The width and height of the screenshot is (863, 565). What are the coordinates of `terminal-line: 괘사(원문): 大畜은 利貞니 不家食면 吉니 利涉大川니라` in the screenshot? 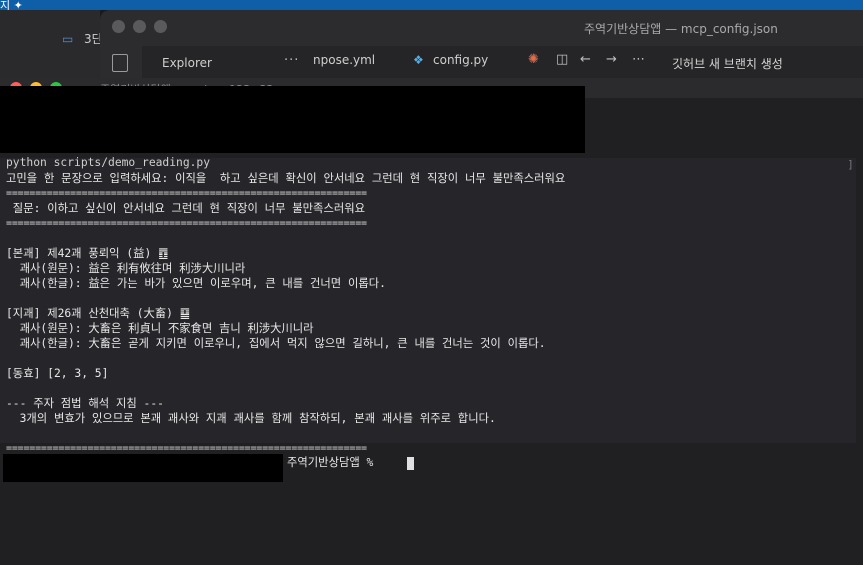 It's located at (160, 328).